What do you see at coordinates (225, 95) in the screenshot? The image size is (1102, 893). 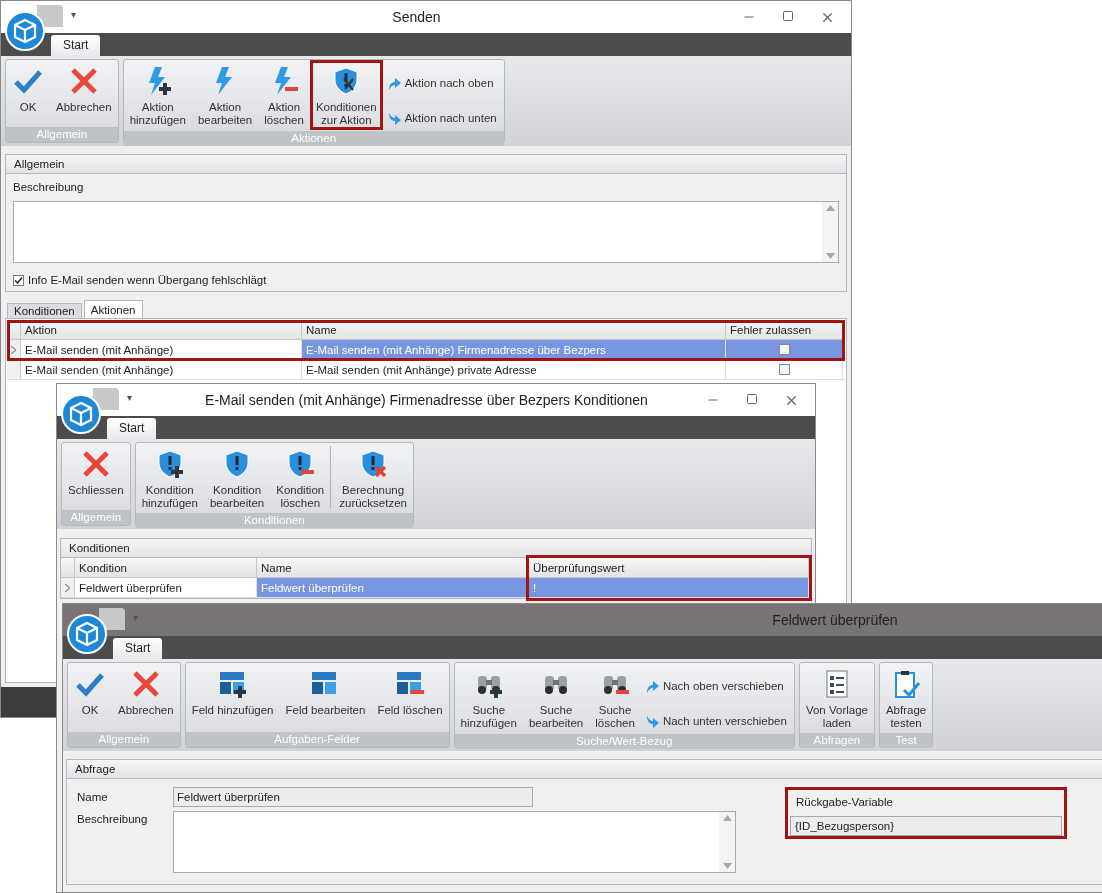 I see `ribbon-button: Aktion bearbeiten` at bounding box center [225, 95].